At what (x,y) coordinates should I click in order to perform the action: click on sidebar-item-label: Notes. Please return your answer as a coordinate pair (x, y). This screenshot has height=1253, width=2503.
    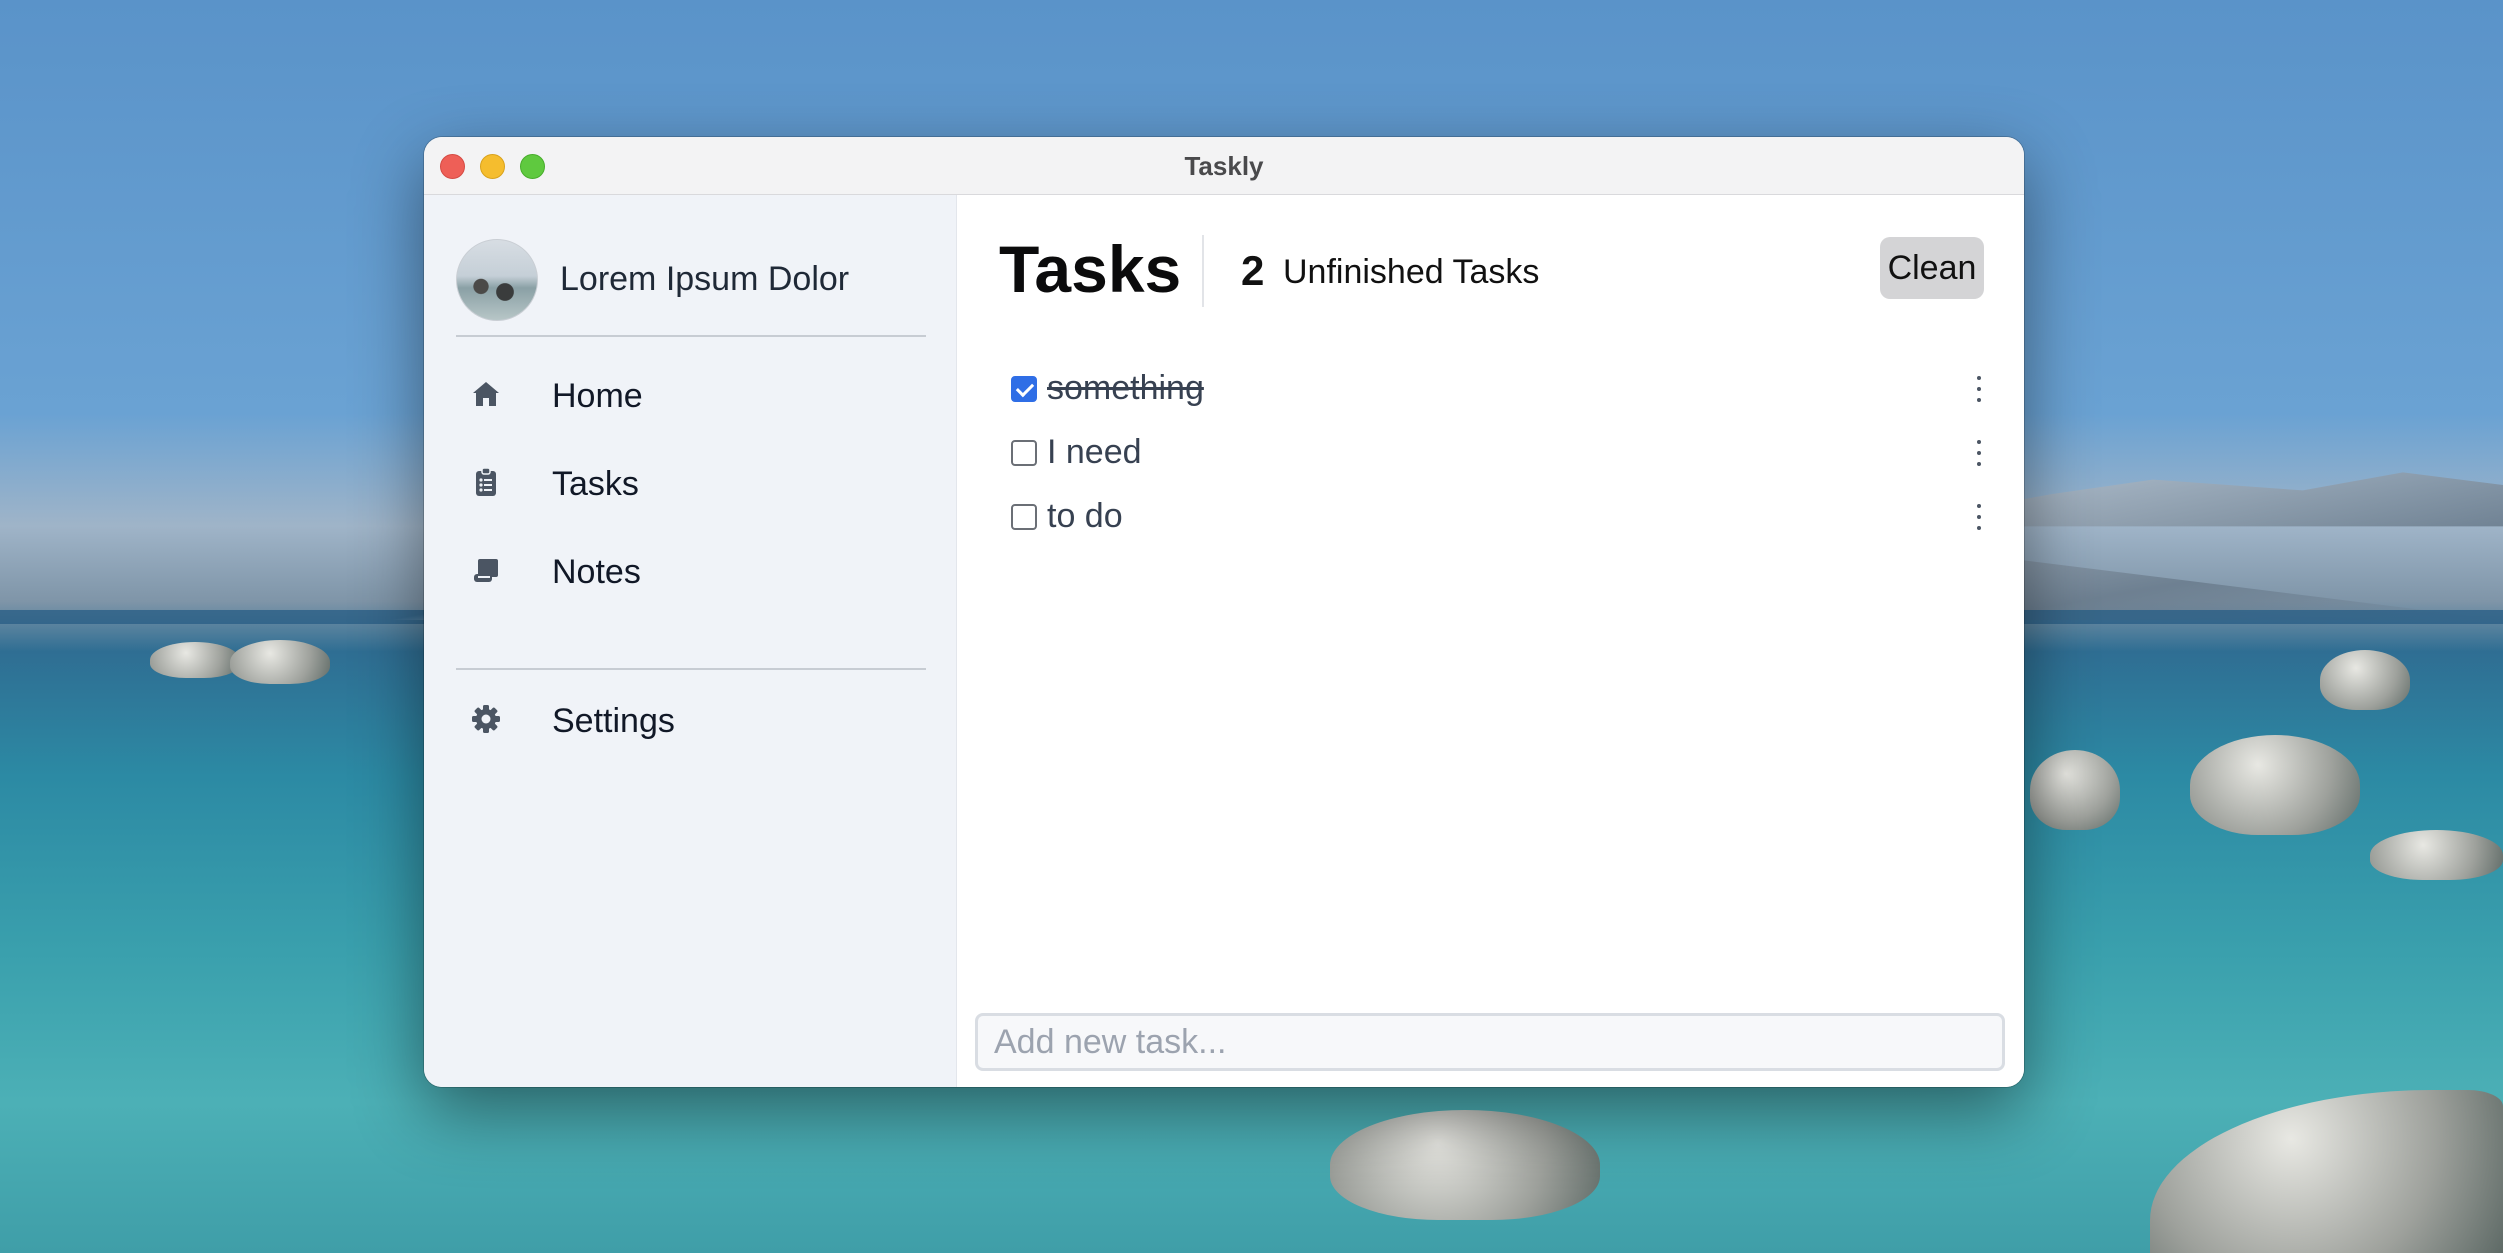
    Looking at the image, I should click on (596, 572).